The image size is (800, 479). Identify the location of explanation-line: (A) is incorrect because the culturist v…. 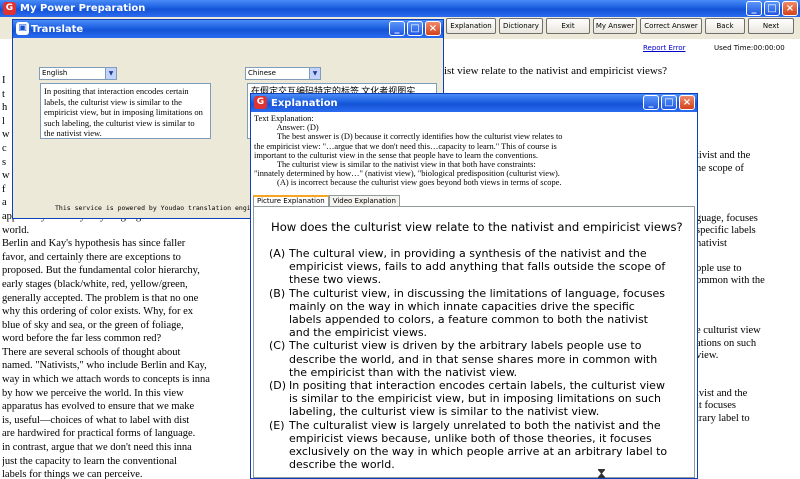
(408, 183).